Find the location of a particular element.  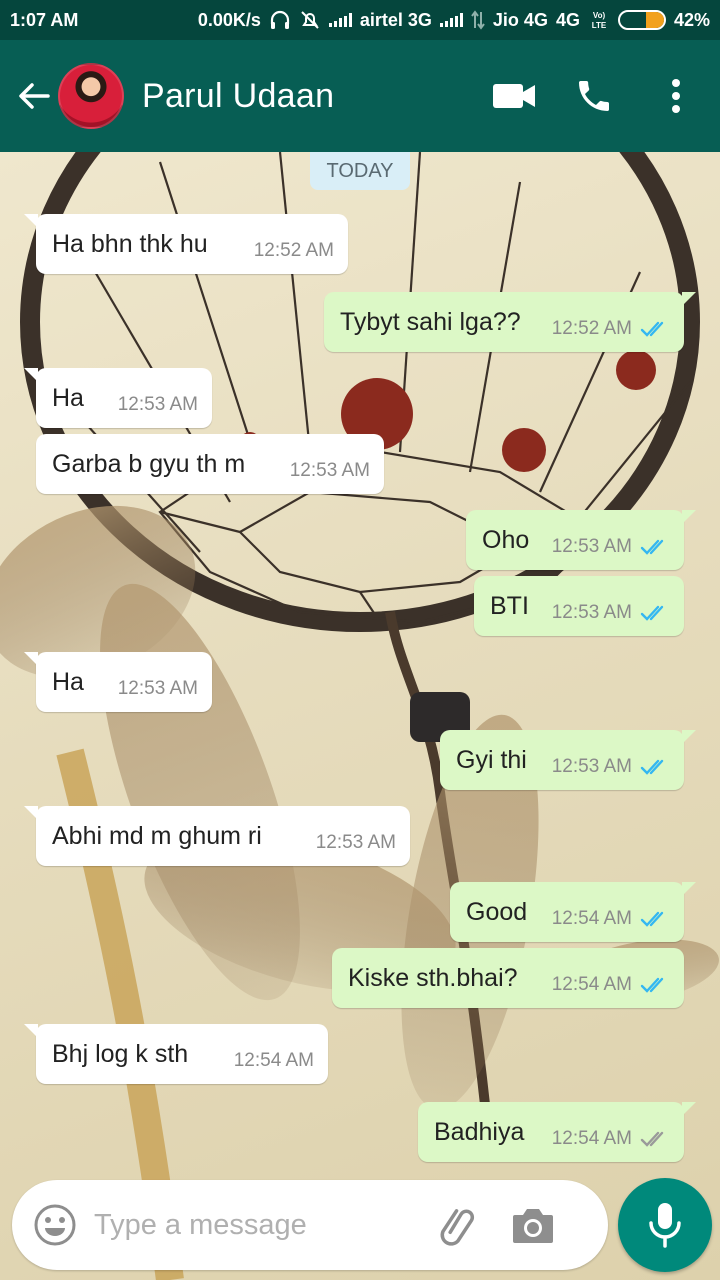

muted-bell-icon is located at coordinates (310, 20).